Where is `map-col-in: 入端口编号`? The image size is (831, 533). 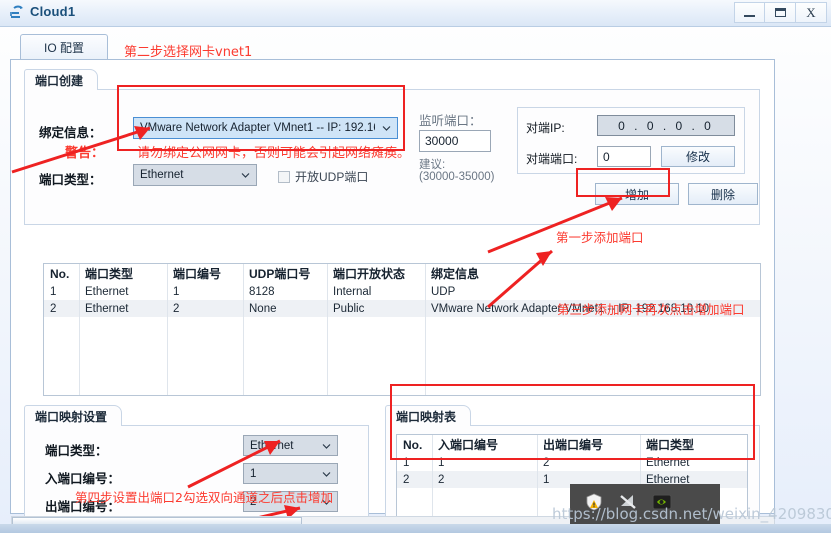
map-col-in: 入端口编号 is located at coordinates (468, 445).